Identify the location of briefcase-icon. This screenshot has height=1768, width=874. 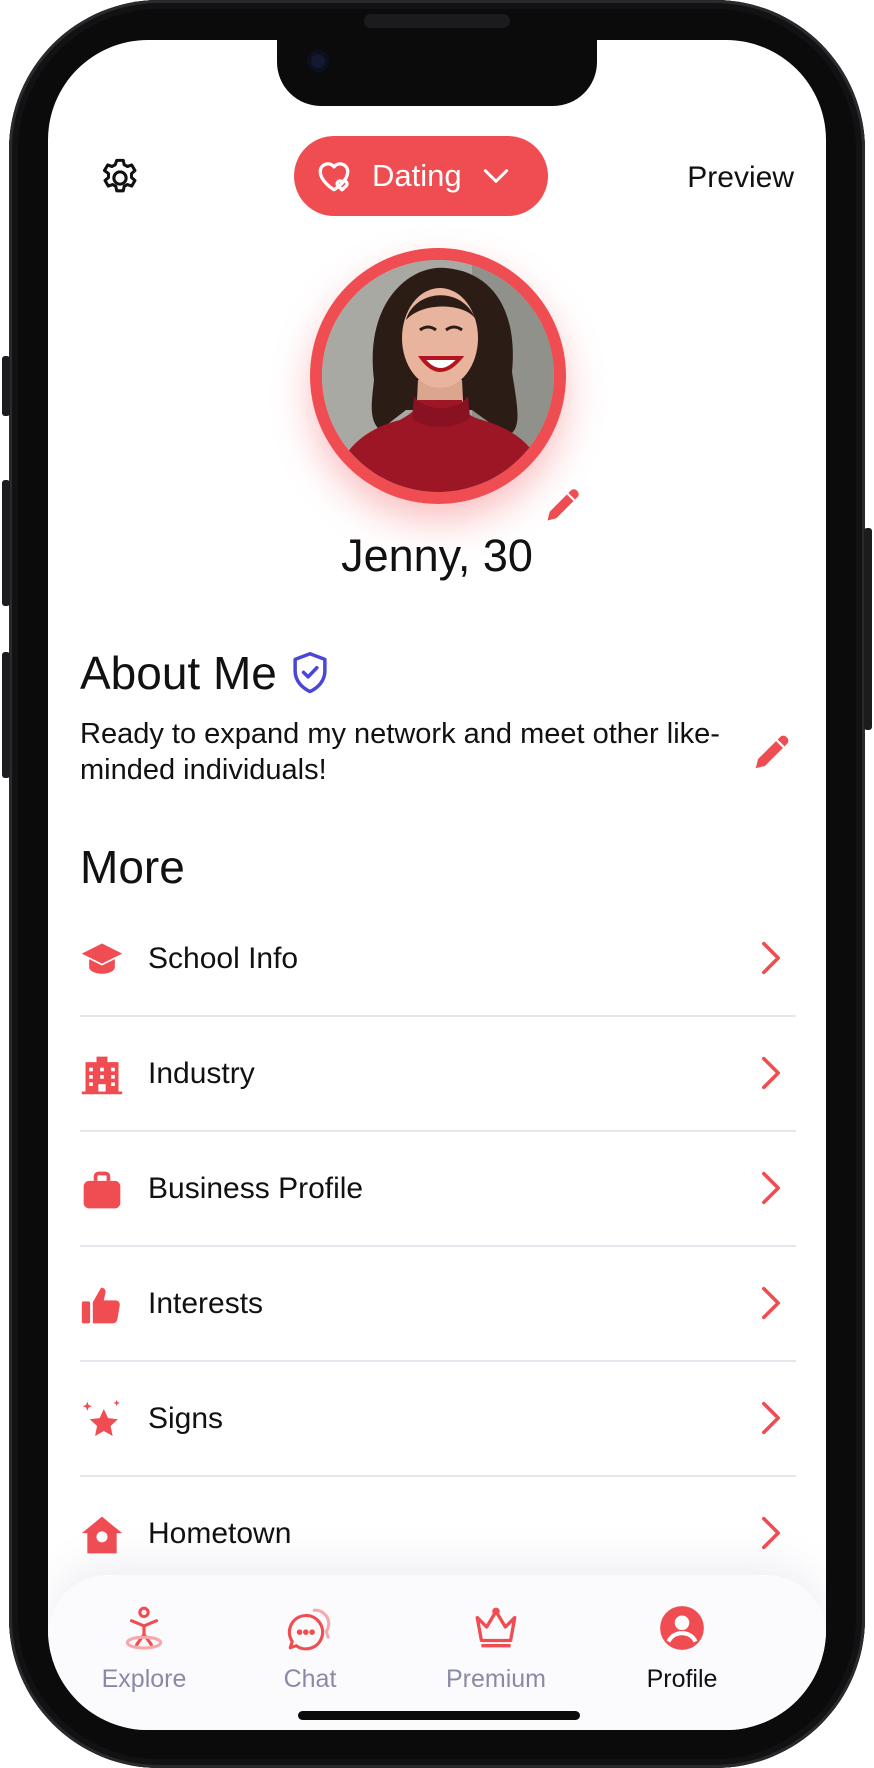
(102, 1190).